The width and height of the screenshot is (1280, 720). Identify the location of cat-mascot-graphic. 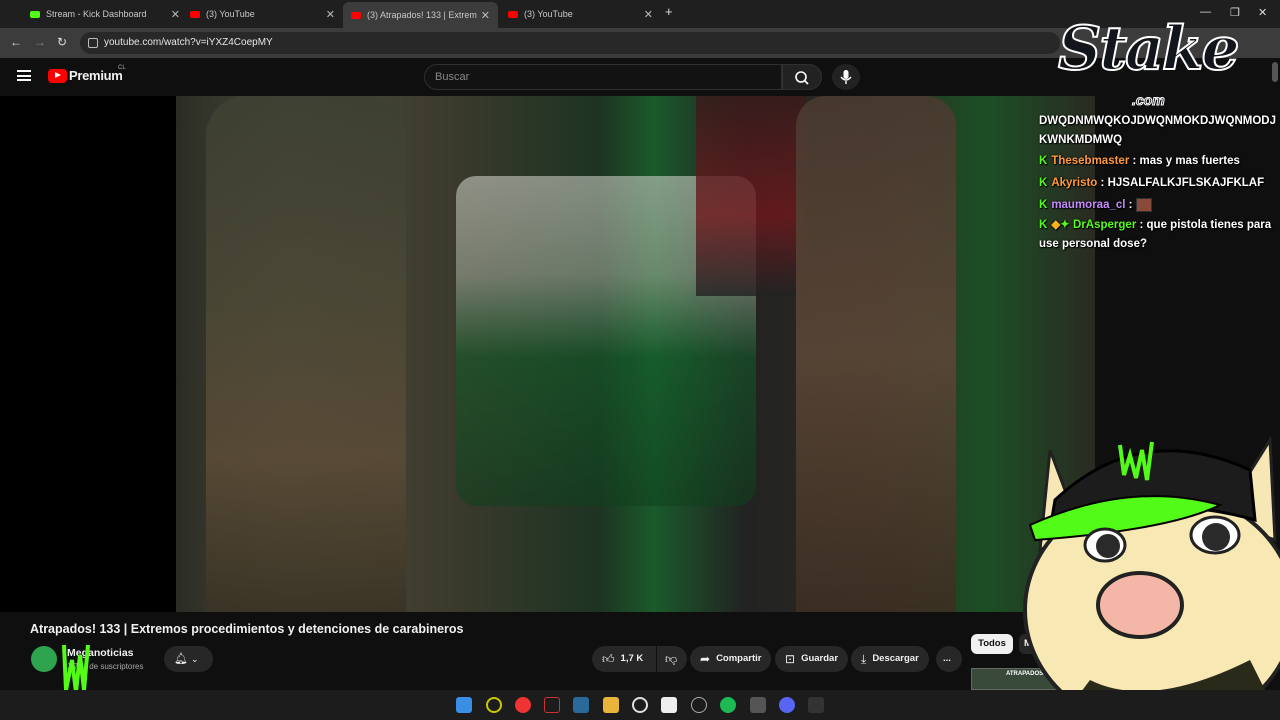
(1151, 577).